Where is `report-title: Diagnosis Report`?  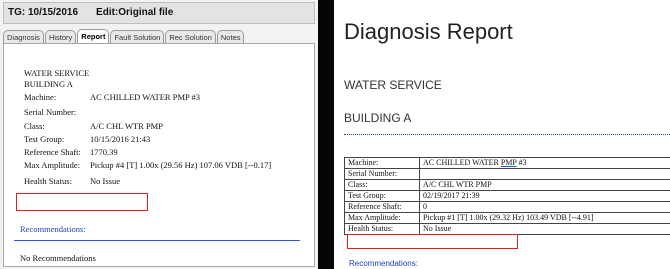
report-title: Diagnosis Report is located at coordinates (428, 31).